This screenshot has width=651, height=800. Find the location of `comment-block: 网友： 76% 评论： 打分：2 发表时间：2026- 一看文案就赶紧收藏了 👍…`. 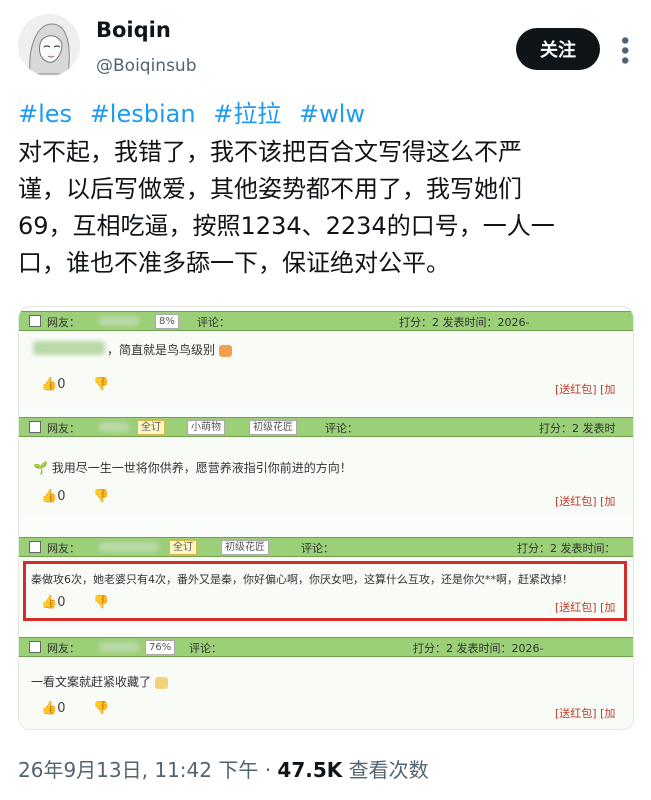

comment-block: 网友： 76% 评论： 打分：2 发表时间：2026- 一看文案就赶紧收藏了 👍… is located at coordinates (326, 683).